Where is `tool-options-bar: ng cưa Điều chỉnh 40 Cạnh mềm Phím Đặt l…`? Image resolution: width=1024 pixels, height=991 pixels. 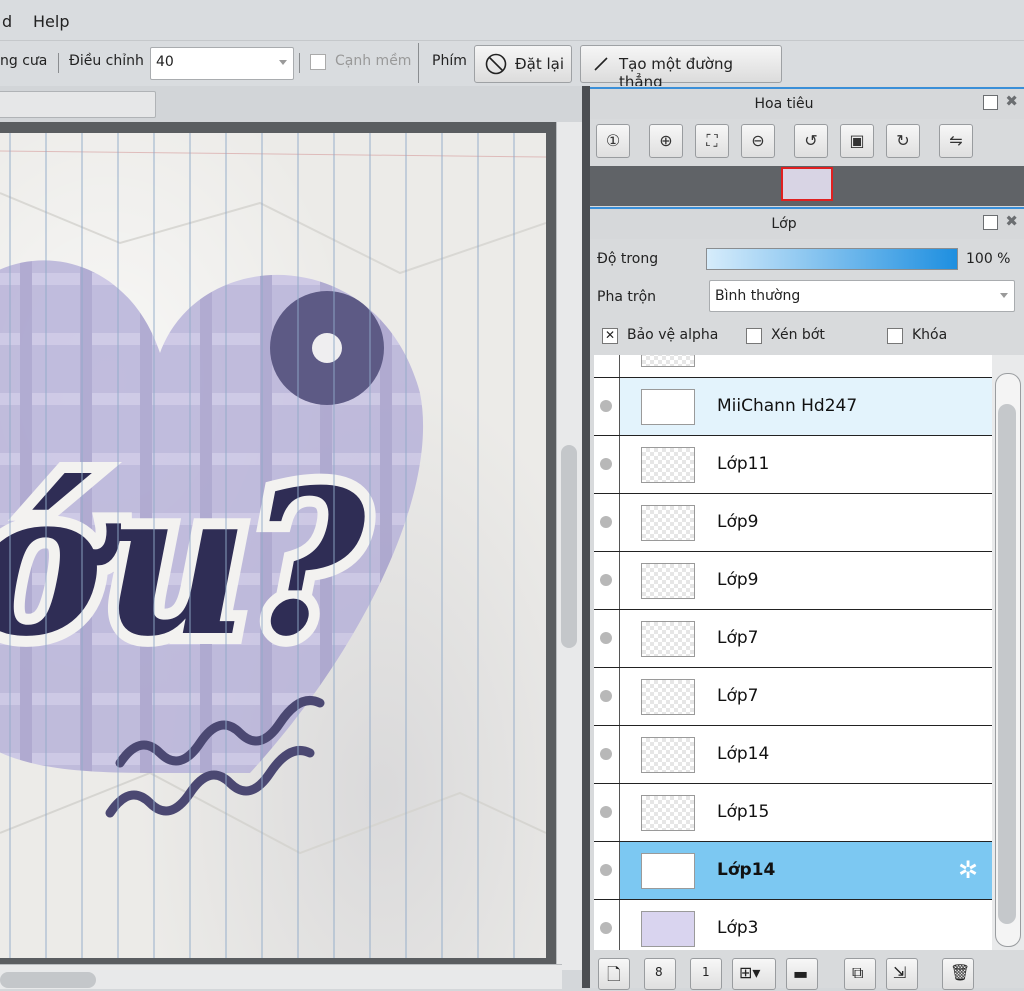 tool-options-bar: ng cưa Điều chỉnh 40 Cạnh mềm Phím Đặt l… is located at coordinates (512, 65).